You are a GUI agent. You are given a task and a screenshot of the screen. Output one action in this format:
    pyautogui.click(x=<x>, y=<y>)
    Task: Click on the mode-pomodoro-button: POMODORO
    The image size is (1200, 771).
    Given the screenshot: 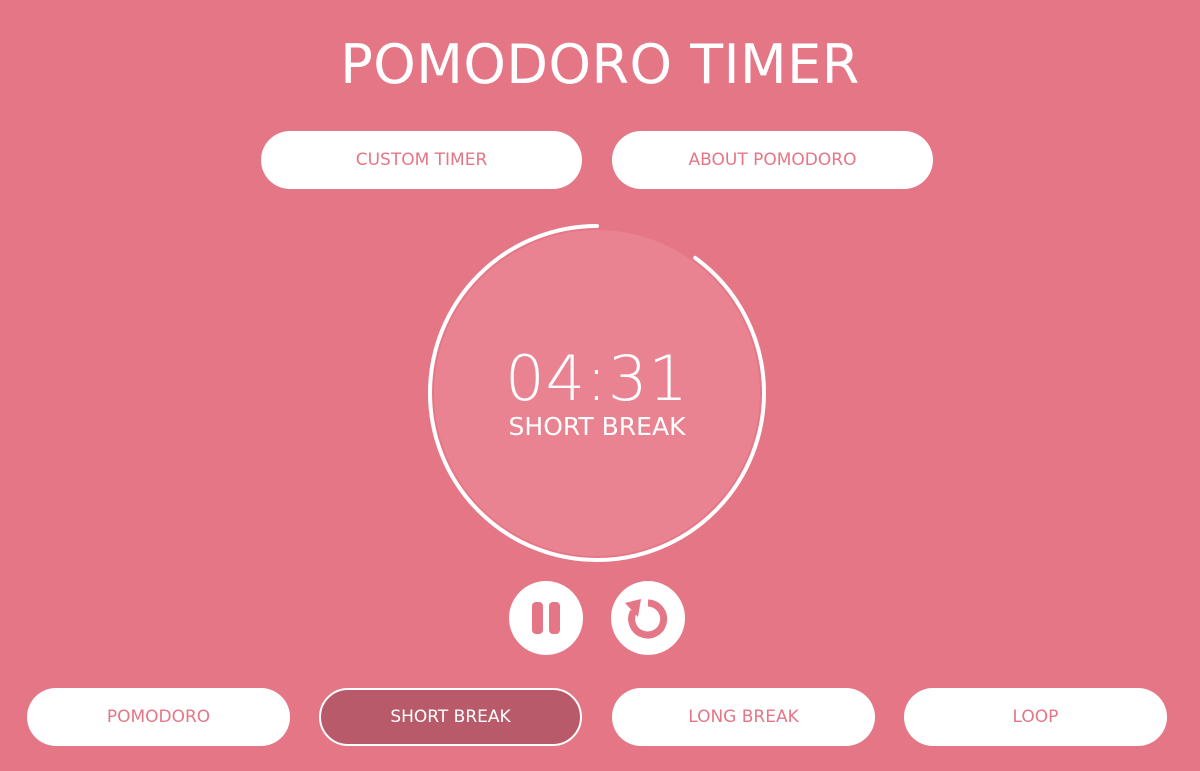 What is the action you would take?
    pyautogui.click(x=158, y=717)
    